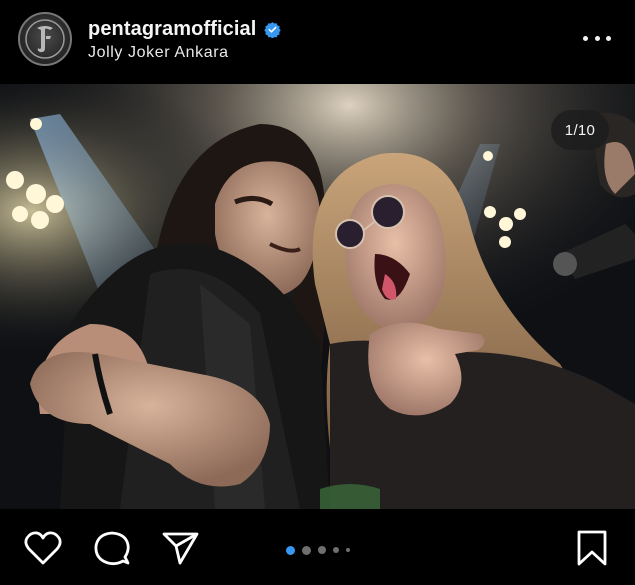  What do you see at coordinates (585, 38) in the screenshot?
I see `more-options-icon` at bounding box center [585, 38].